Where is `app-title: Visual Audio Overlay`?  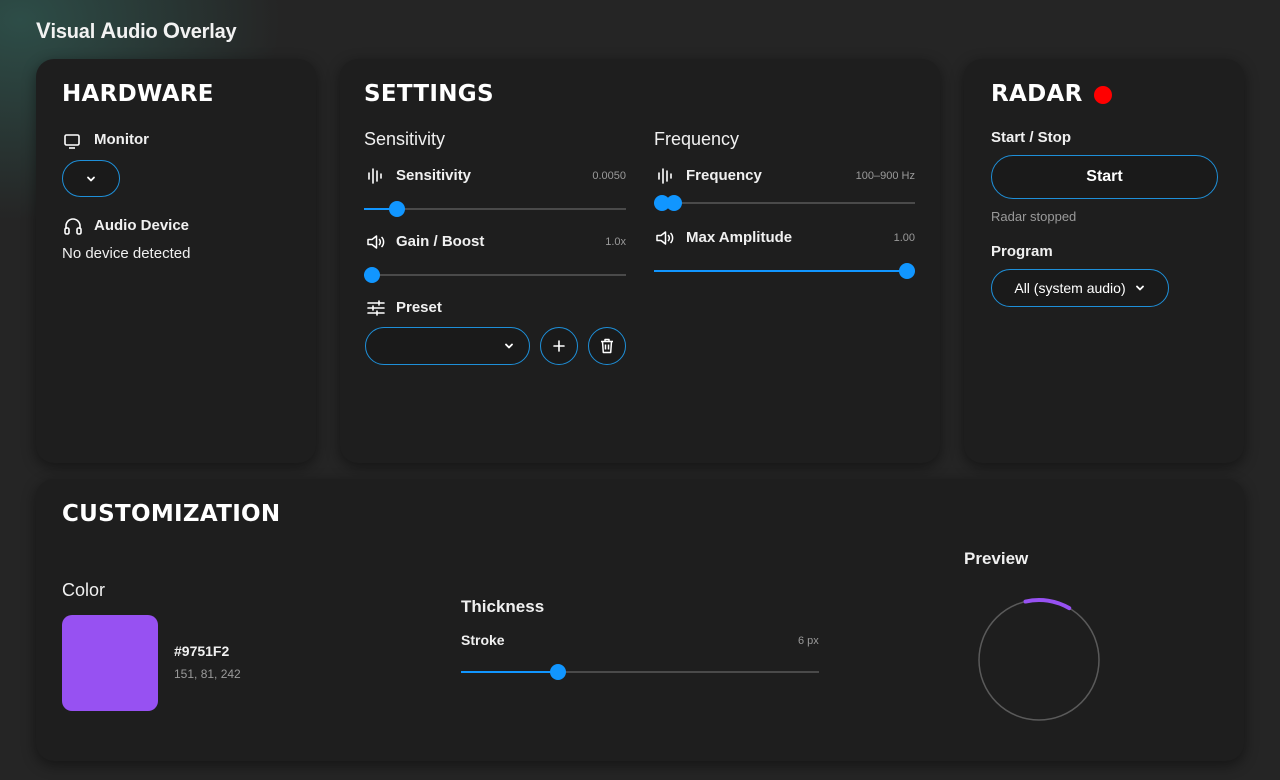
app-title: Visual Audio Overlay is located at coordinates (136, 30).